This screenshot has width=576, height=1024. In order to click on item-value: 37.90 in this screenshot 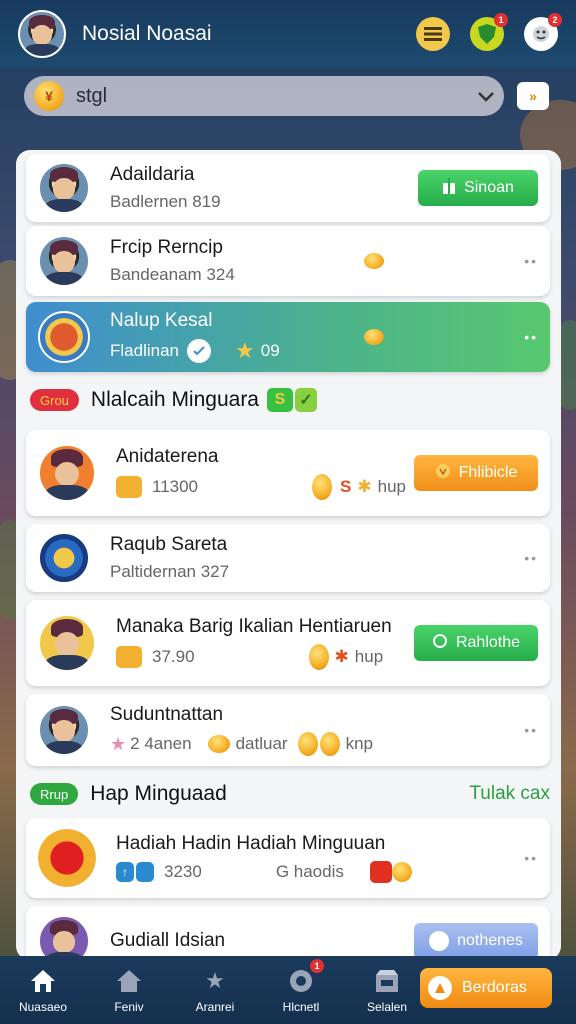, I will do `click(173, 656)`.